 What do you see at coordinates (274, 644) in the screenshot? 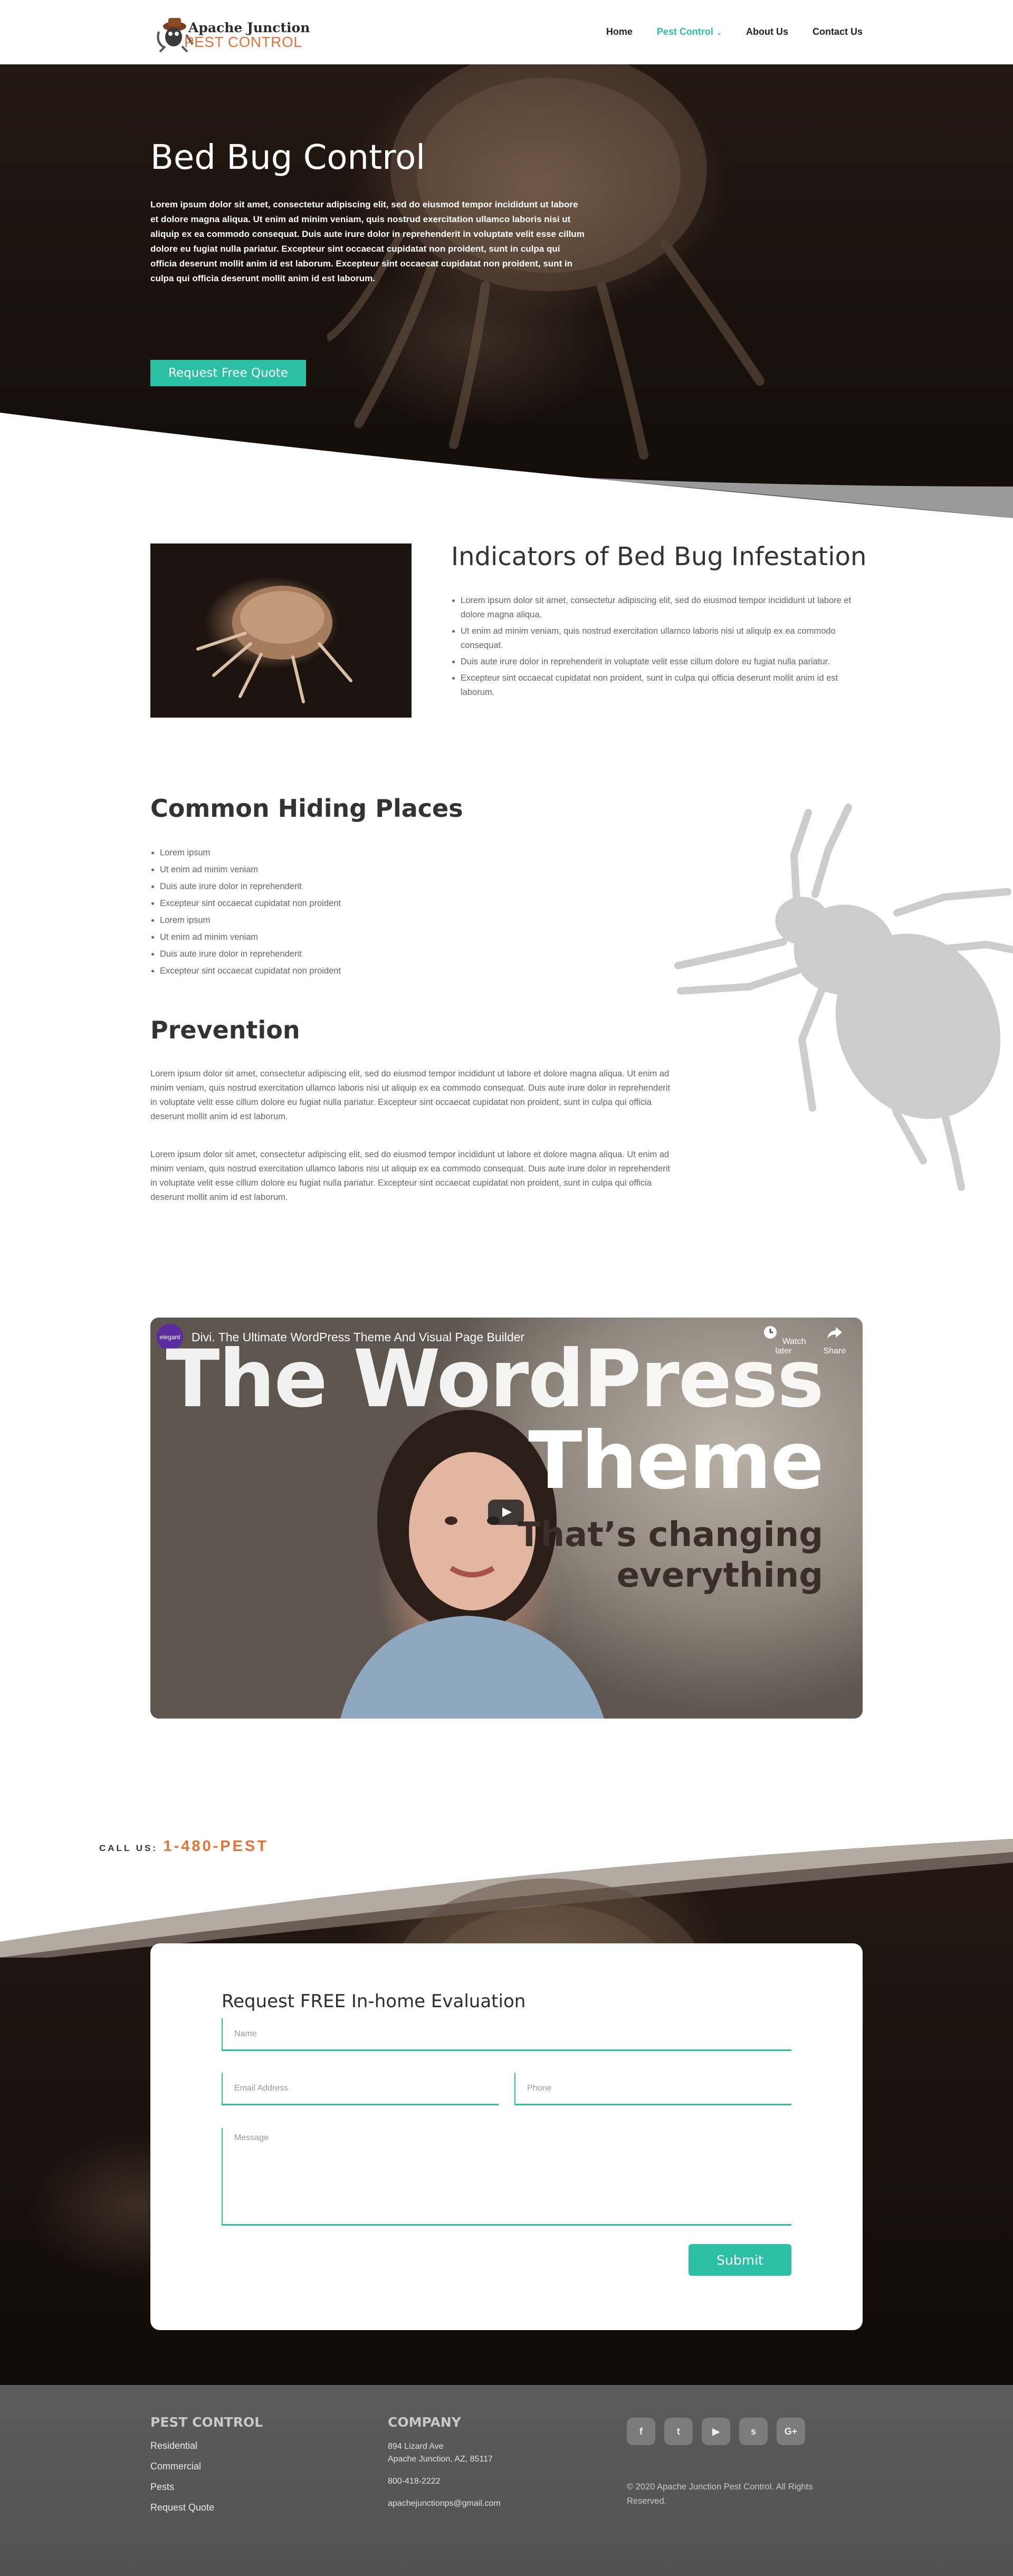
I see `bed-bug-closeup-icon` at bounding box center [274, 644].